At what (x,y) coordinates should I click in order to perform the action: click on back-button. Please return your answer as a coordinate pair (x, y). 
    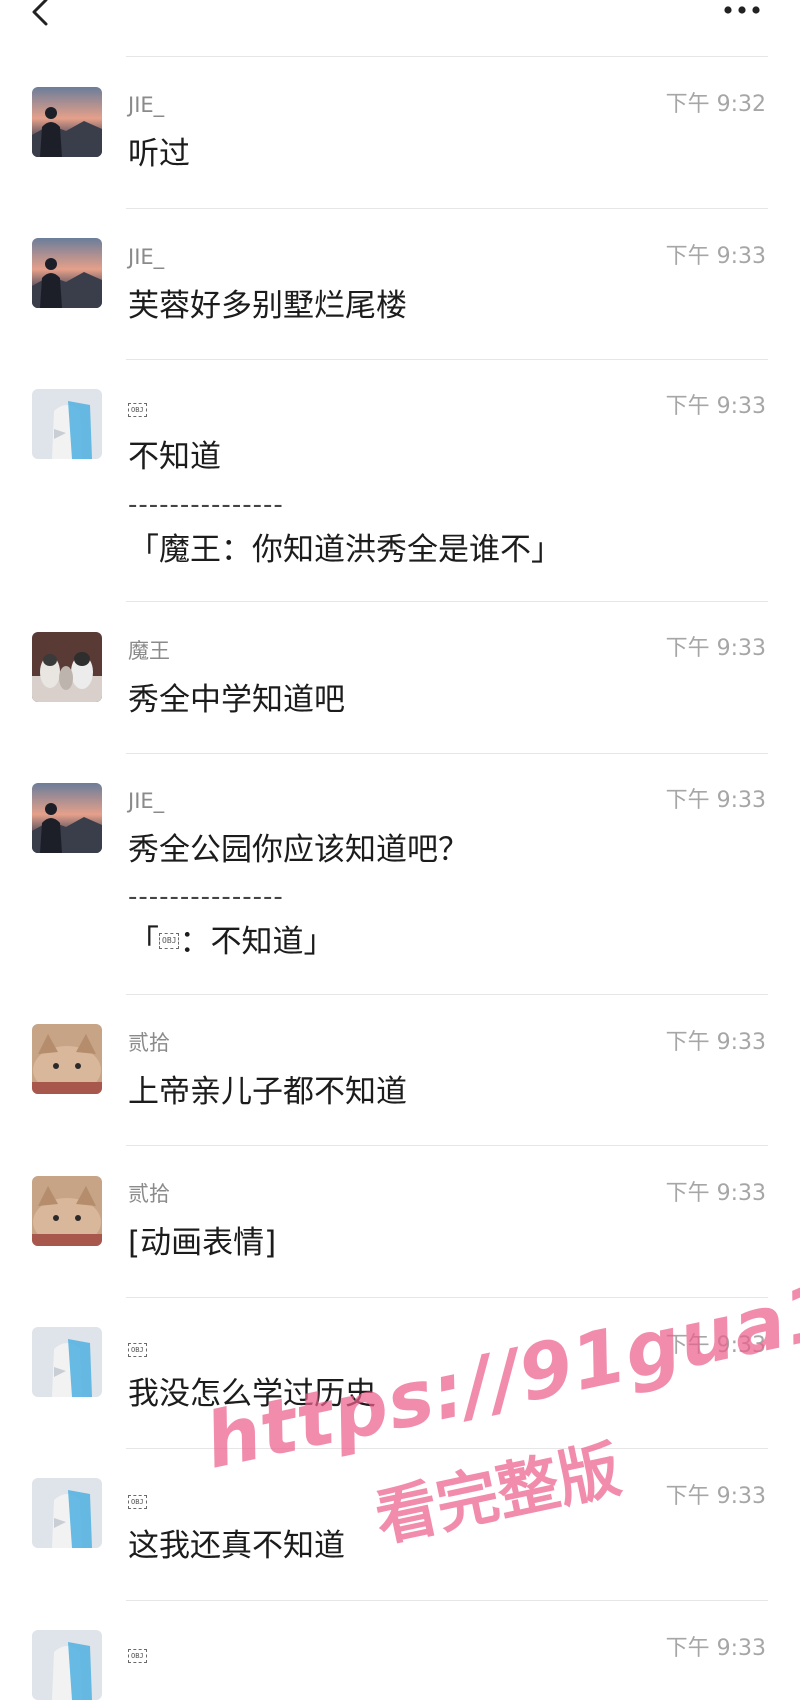
    Looking at the image, I should click on (42, 17).